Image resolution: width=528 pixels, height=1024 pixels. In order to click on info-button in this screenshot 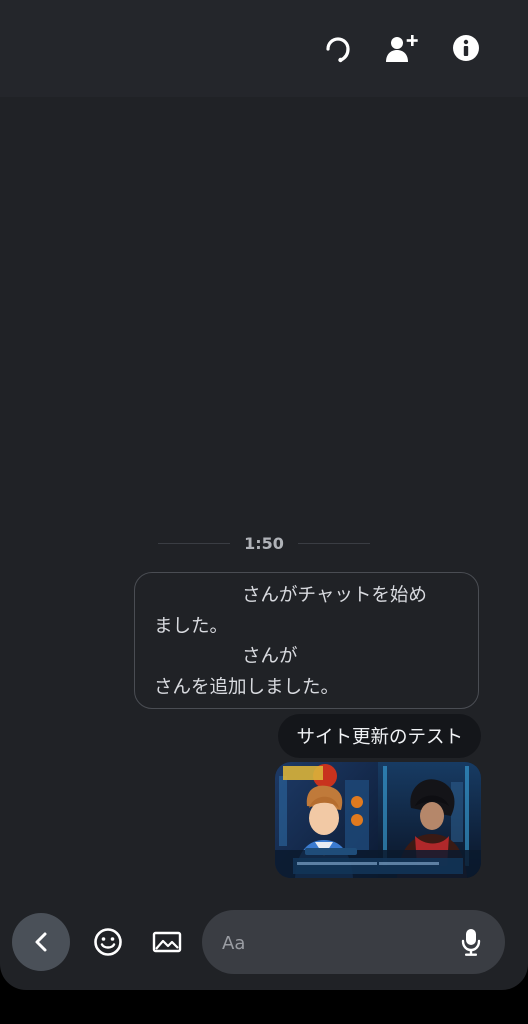, I will do `click(466, 48)`.